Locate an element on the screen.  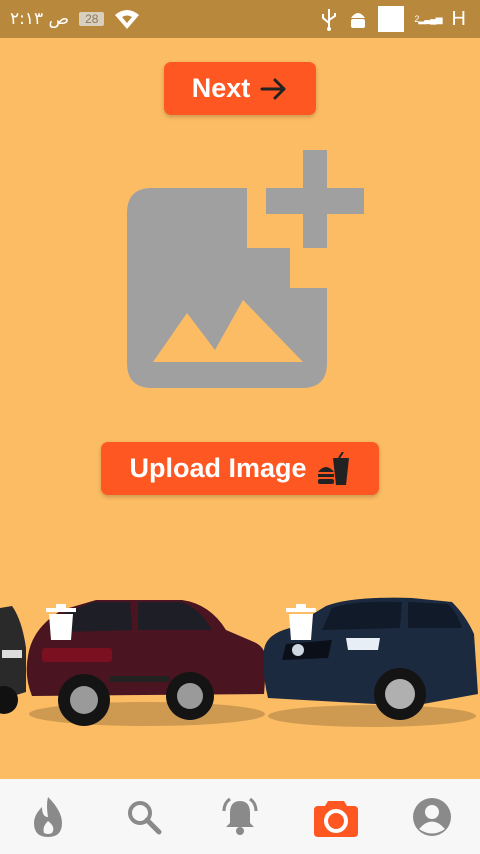
bell-icon is located at coordinates (240, 816).